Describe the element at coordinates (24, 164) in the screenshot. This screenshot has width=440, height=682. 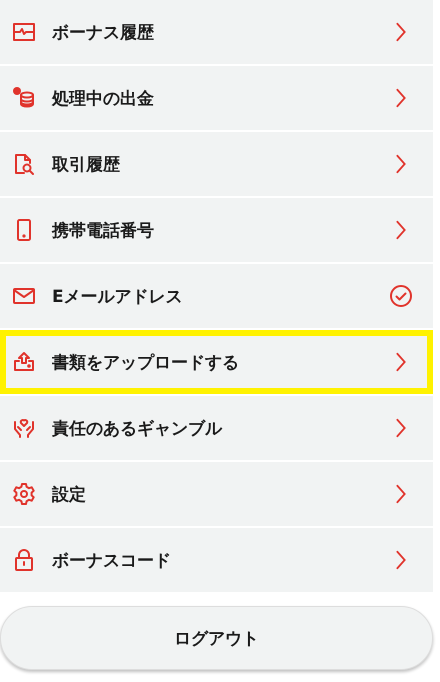
I see `document-search-icon` at that location.